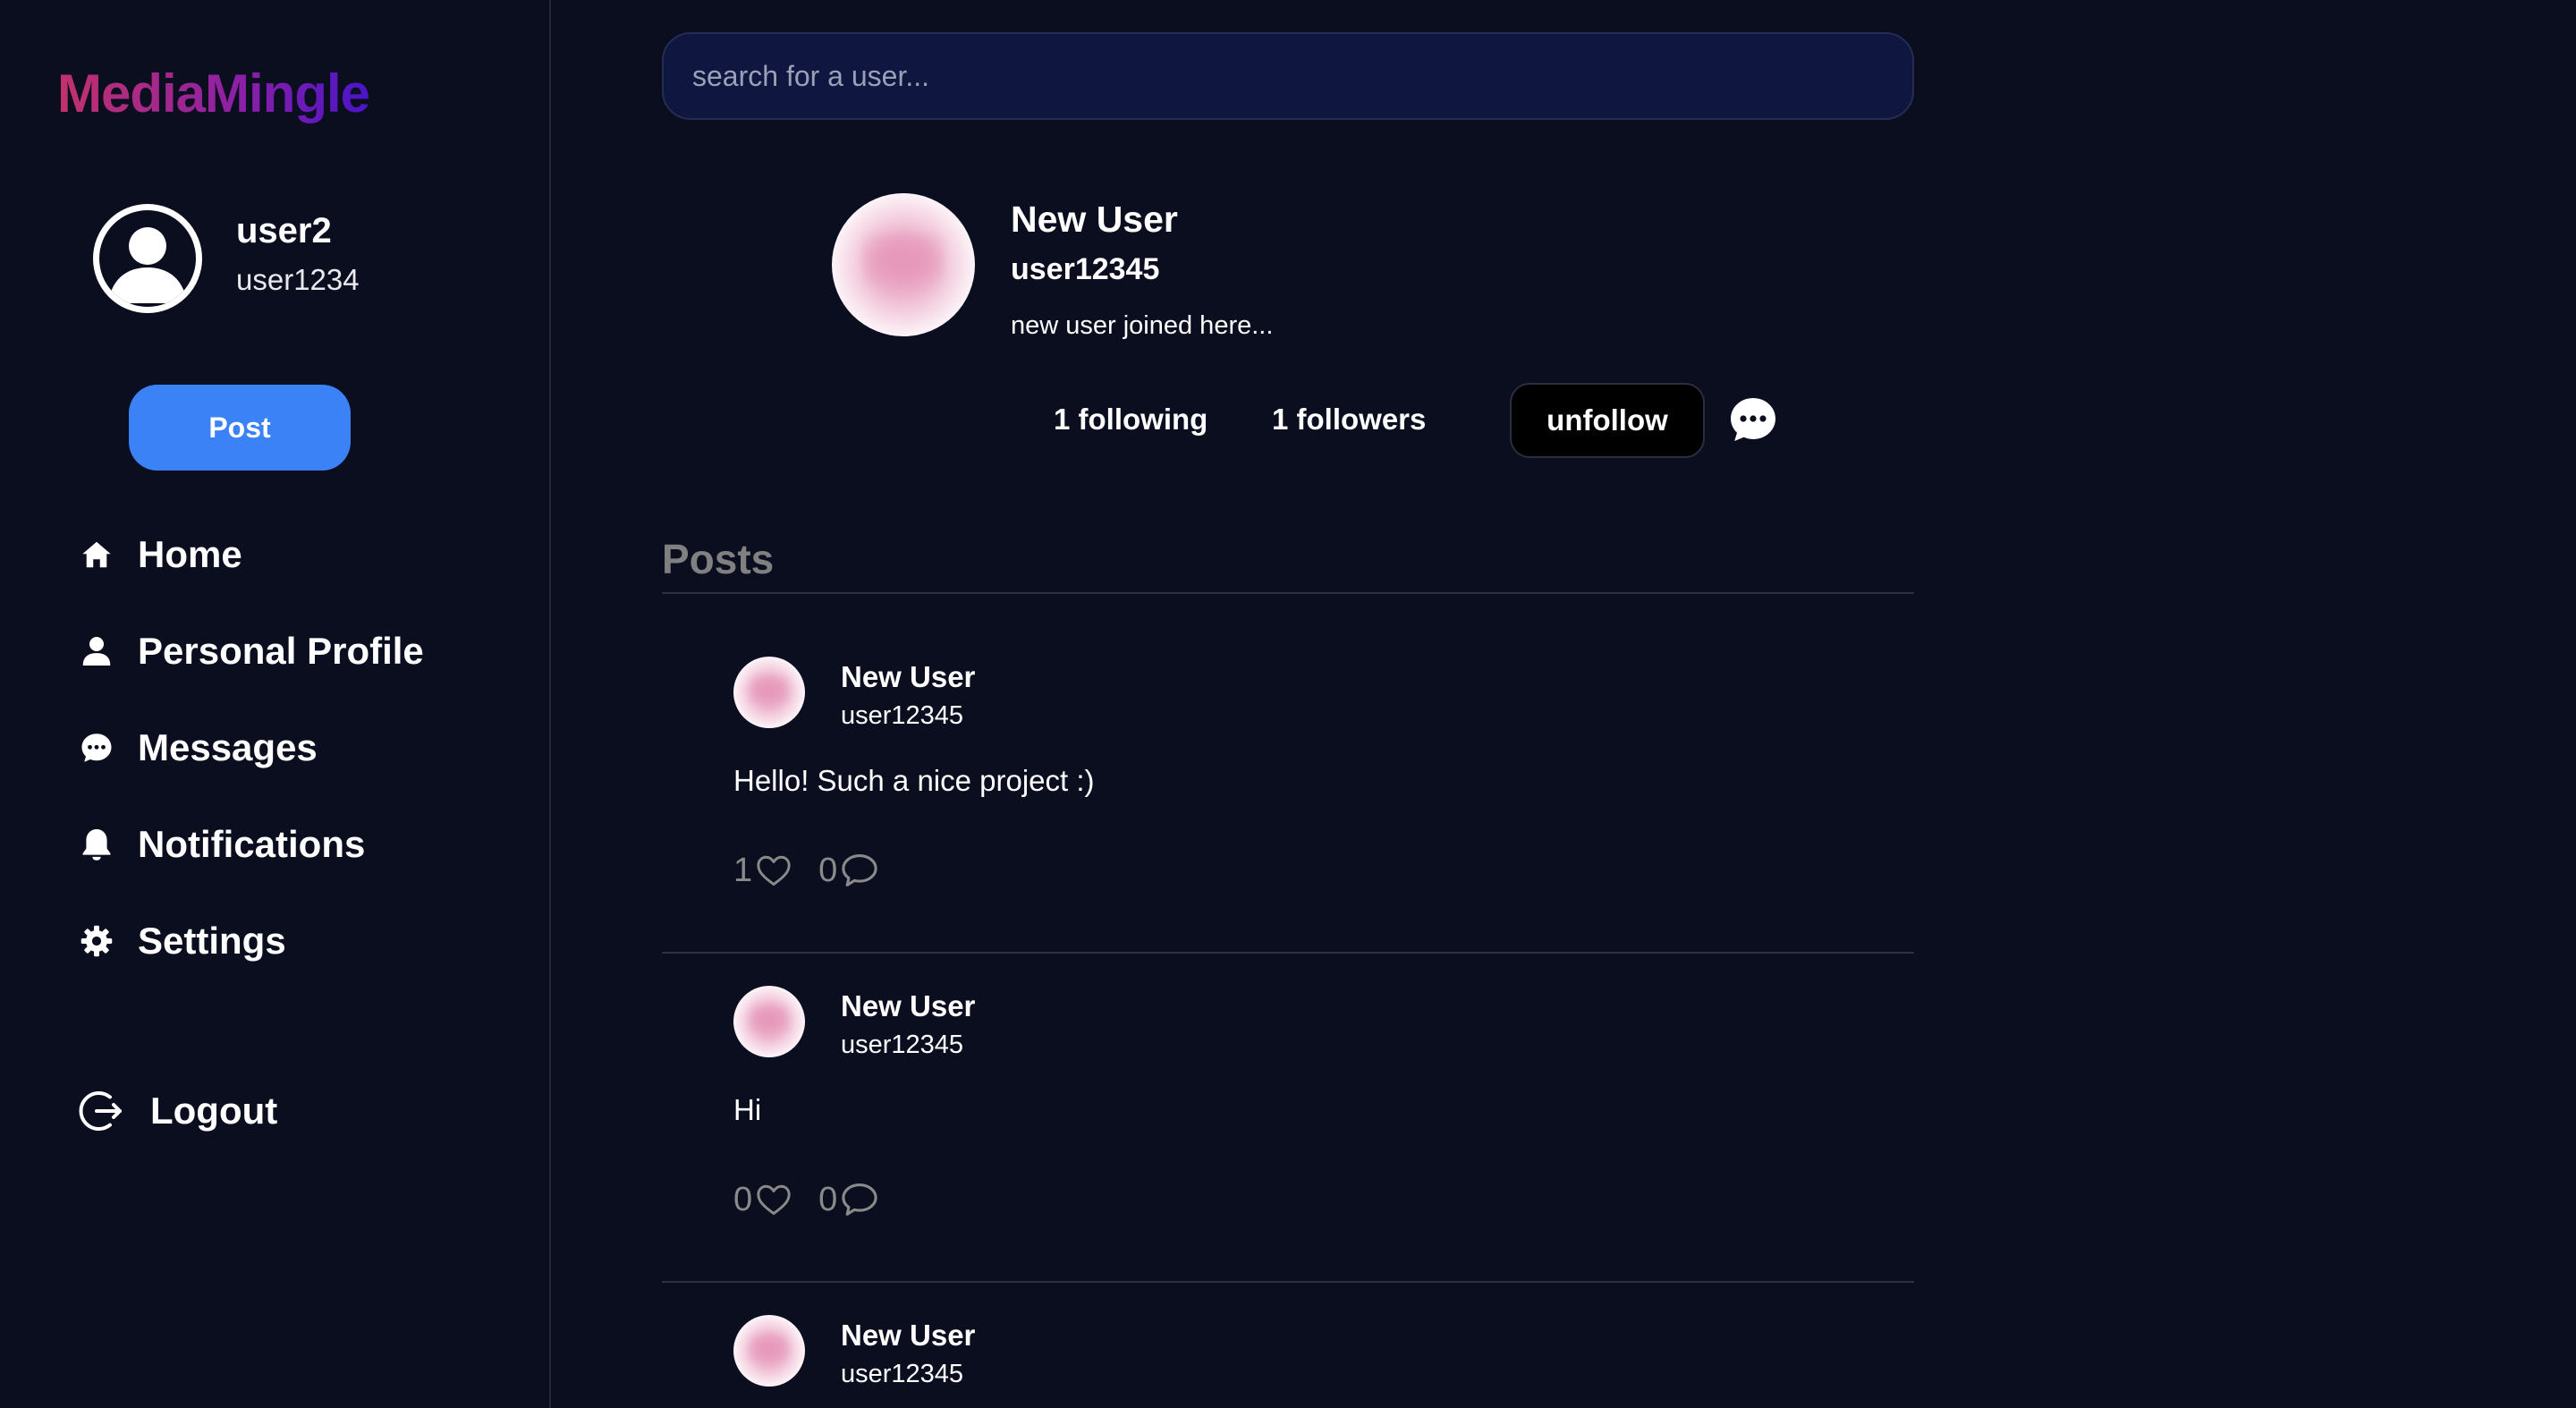 This screenshot has height=1408, width=2576. What do you see at coordinates (1288, 76) in the screenshot?
I see `search-input` at bounding box center [1288, 76].